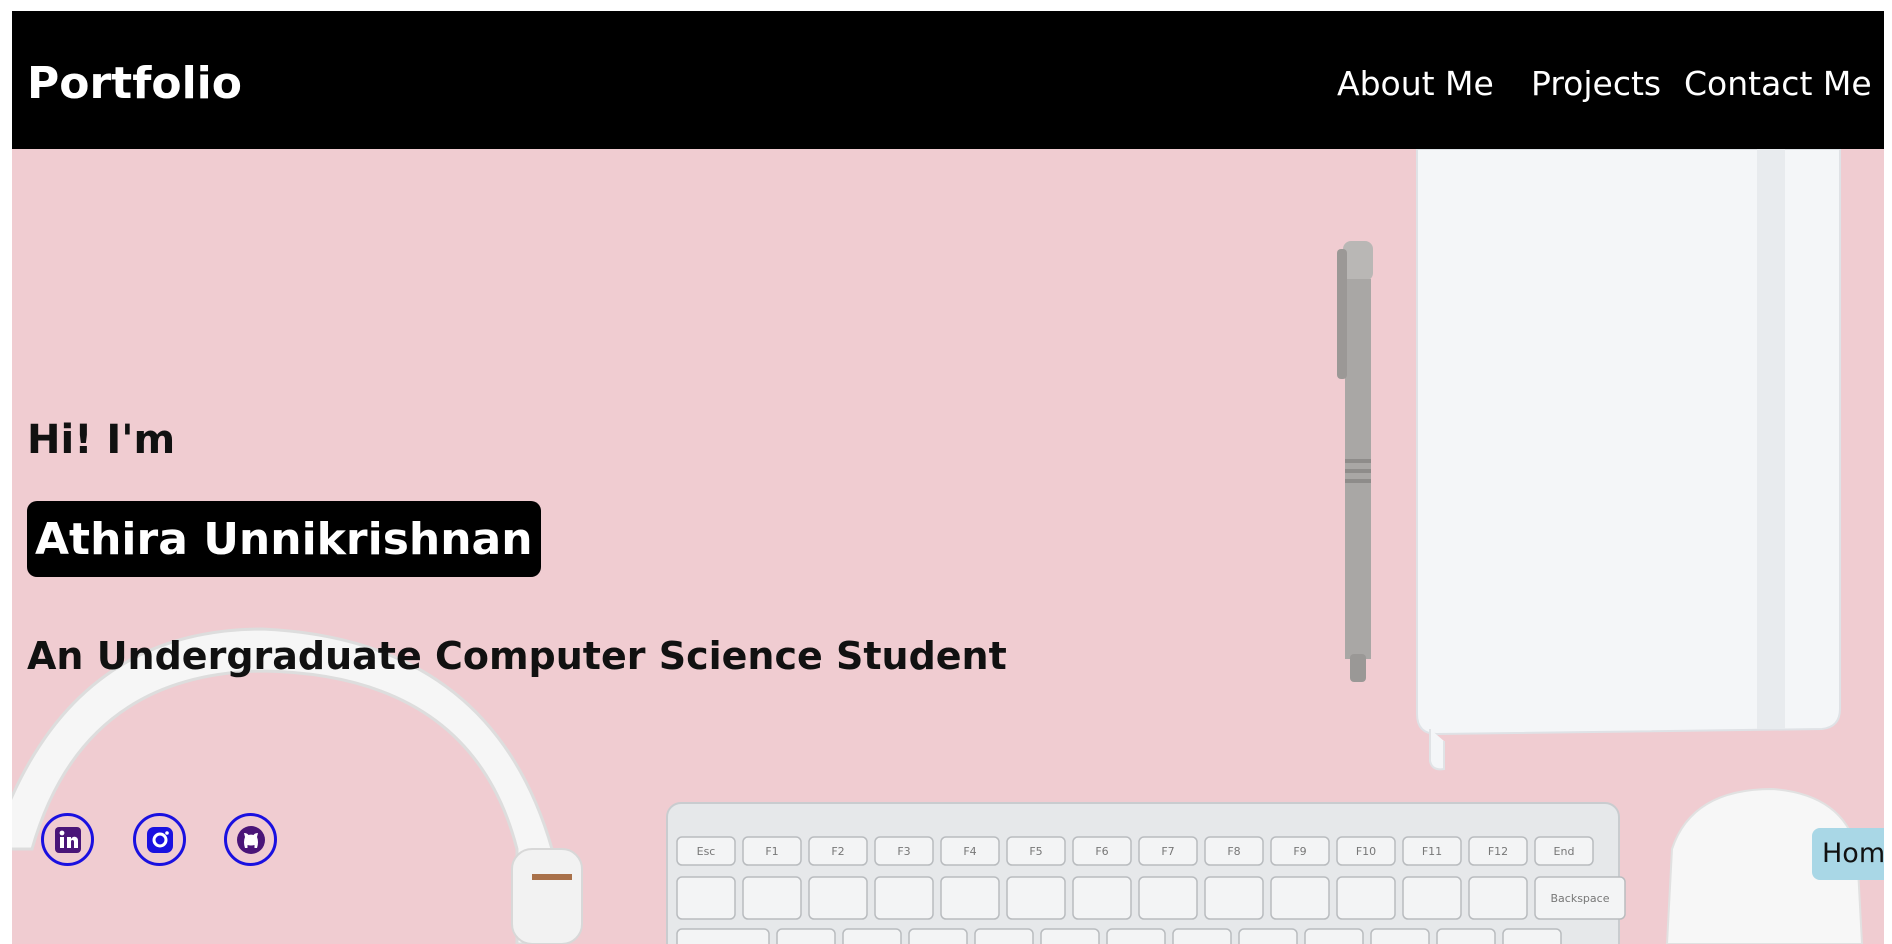  What do you see at coordinates (1564, 851) in the screenshot?
I see `keyboard-key-label: End` at bounding box center [1564, 851].